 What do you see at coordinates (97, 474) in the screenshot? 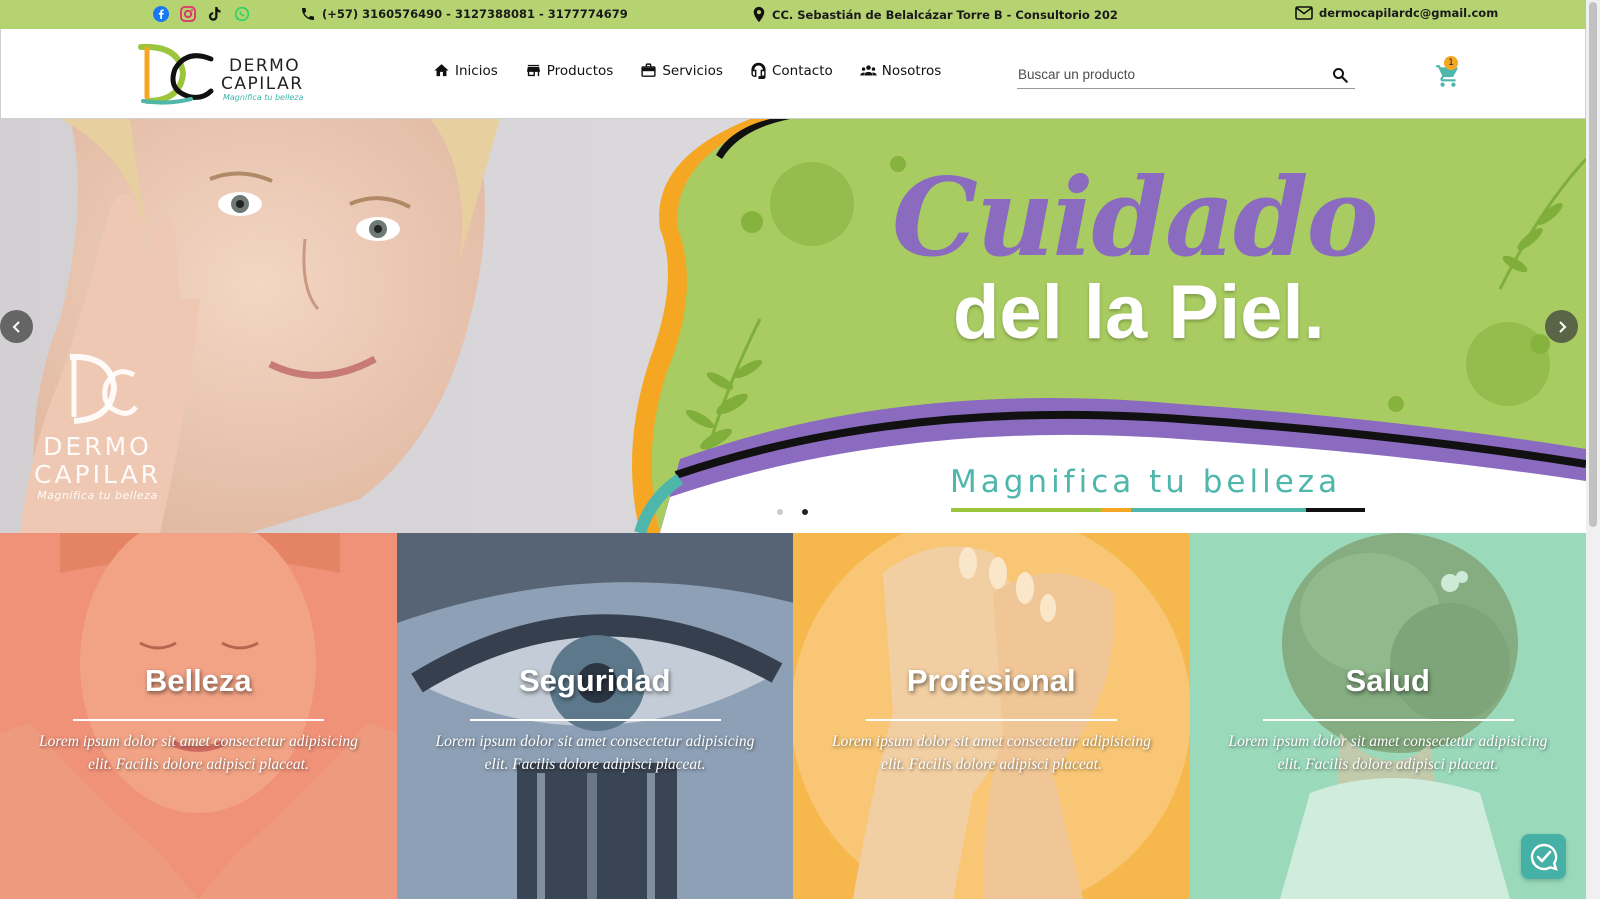
I see `watermark-line-2: CAPILAR` at bounding box center [97, 474].